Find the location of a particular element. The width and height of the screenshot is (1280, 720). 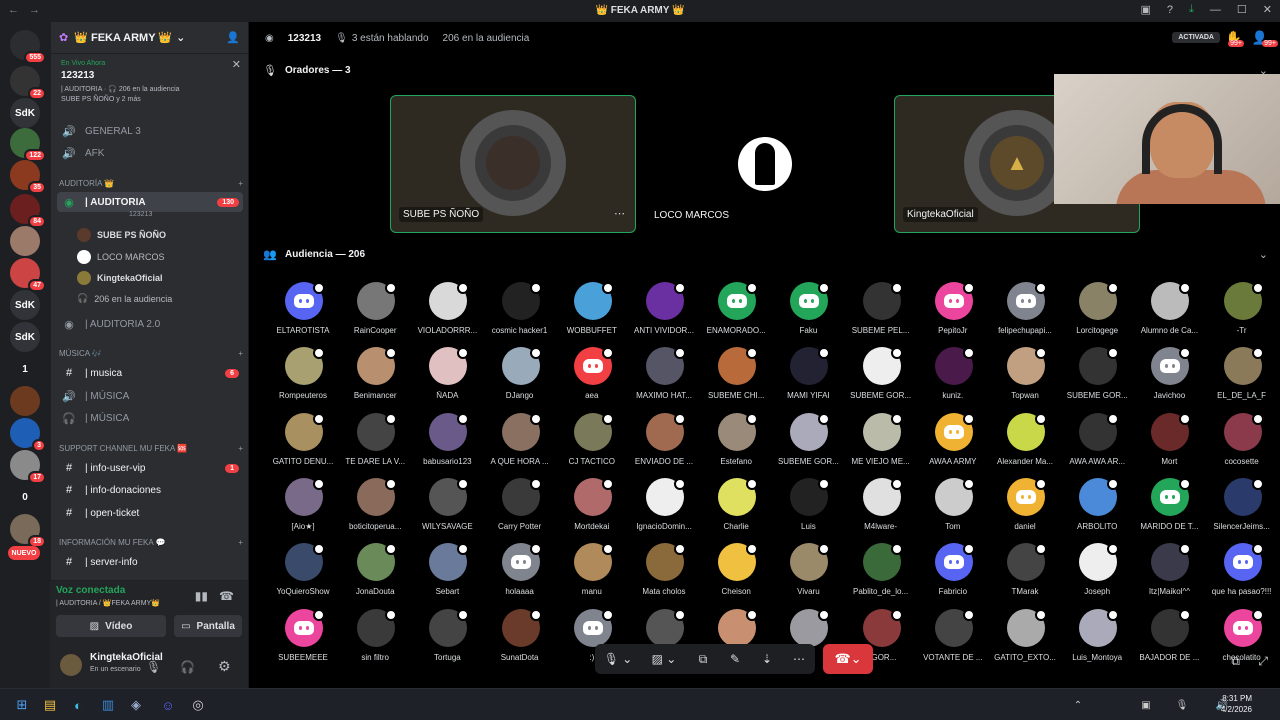

speaker-row: KingtekaOficial is located at coordinates (120, 278).